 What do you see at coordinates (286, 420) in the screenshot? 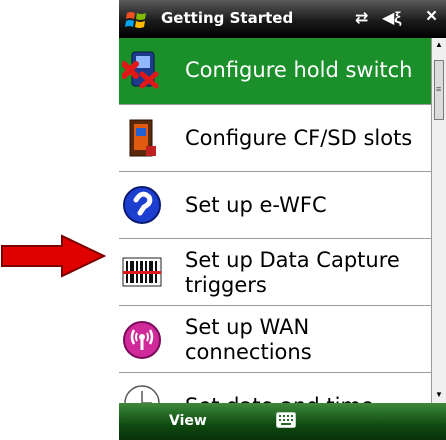
I see `keyboard-icon` at bounding box center [286, 420].